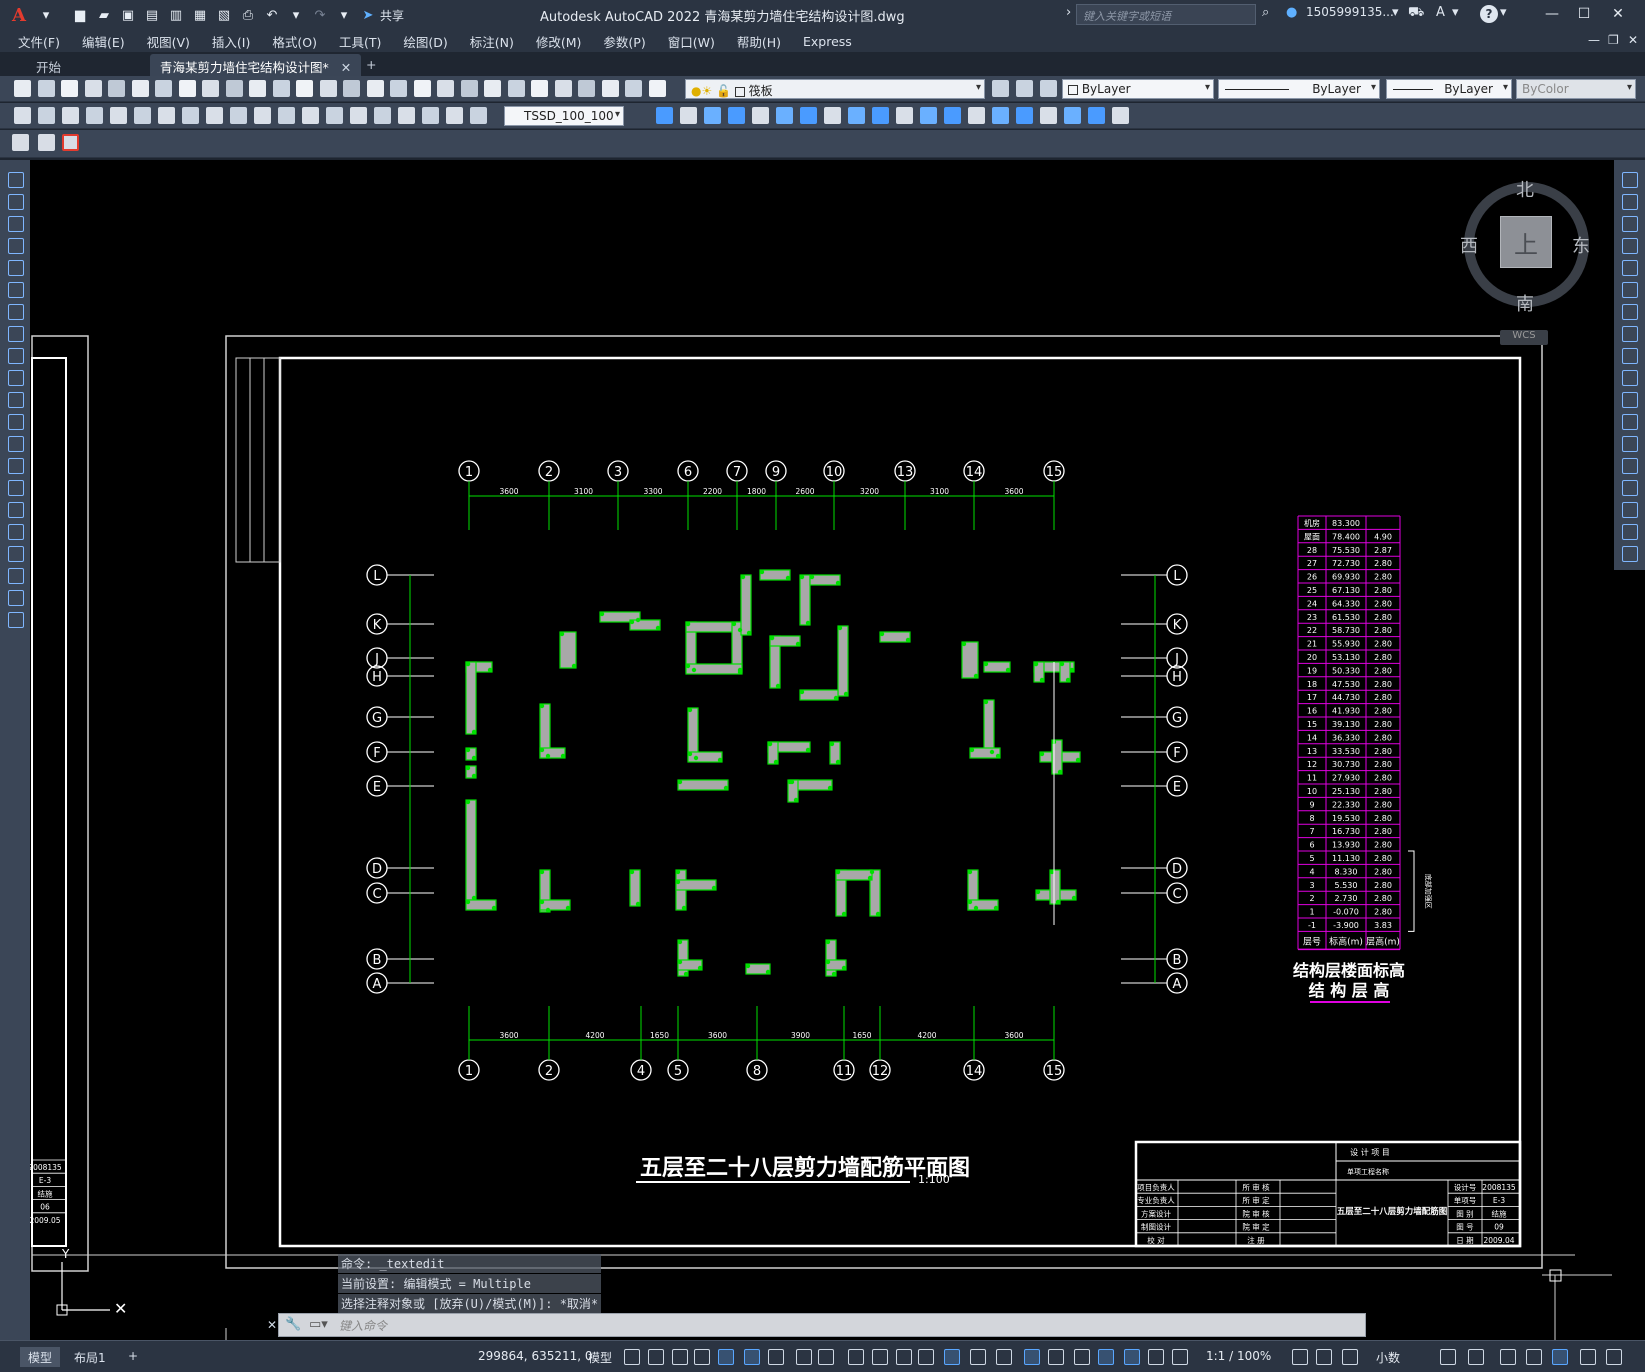 The width and height of the screenshot is (1645, 1372). Describe the element at coordinates (633, 88) in the screenshot. I see `std-tool-27-icon` at that location.